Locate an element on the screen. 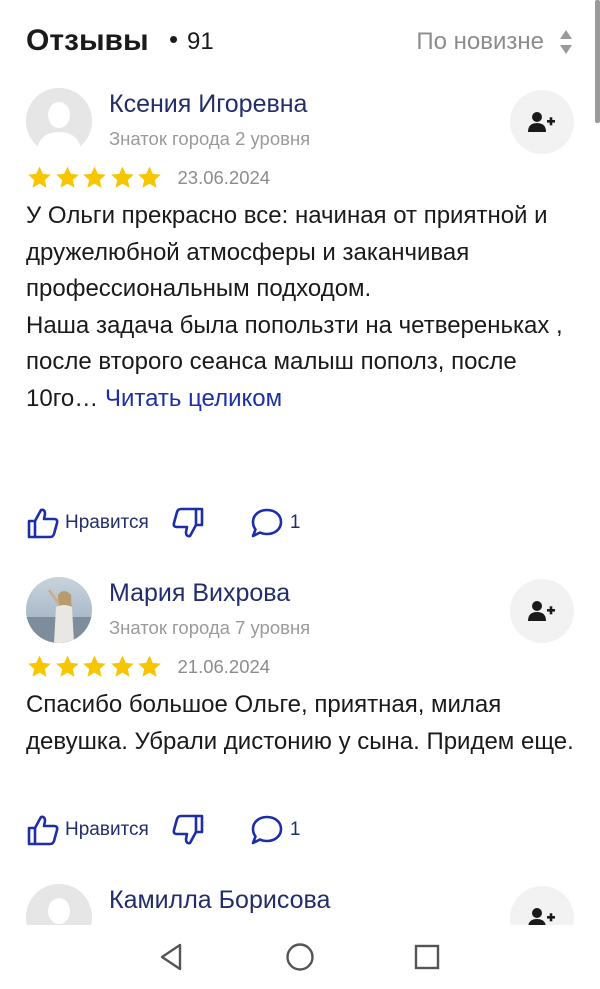  back-button is located at coordinates (171, 957).